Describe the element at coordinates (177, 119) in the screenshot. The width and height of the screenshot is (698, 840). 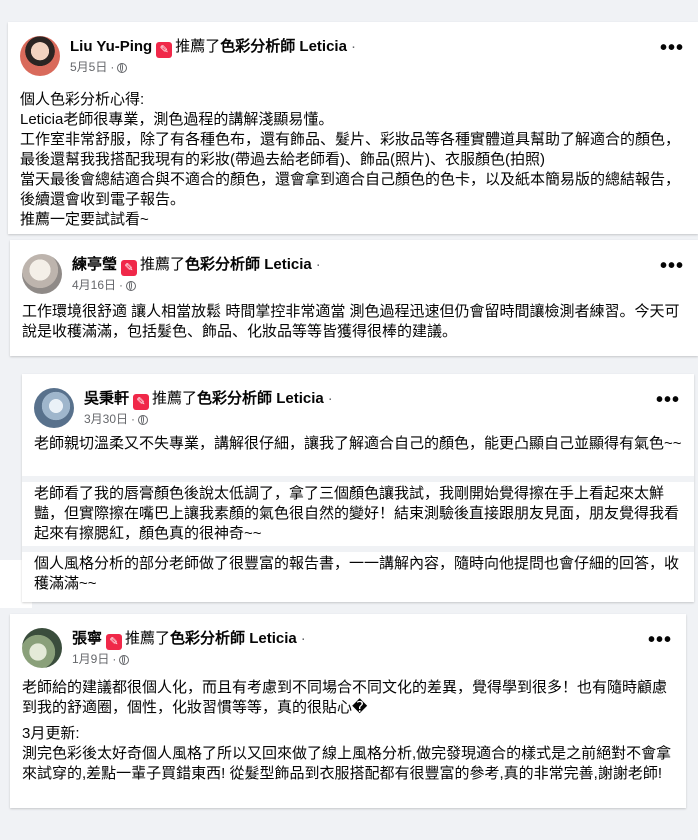
I see `post-paragraph: Leticia老師很專業，測色過程的講解淺顯易懂。` at that location.